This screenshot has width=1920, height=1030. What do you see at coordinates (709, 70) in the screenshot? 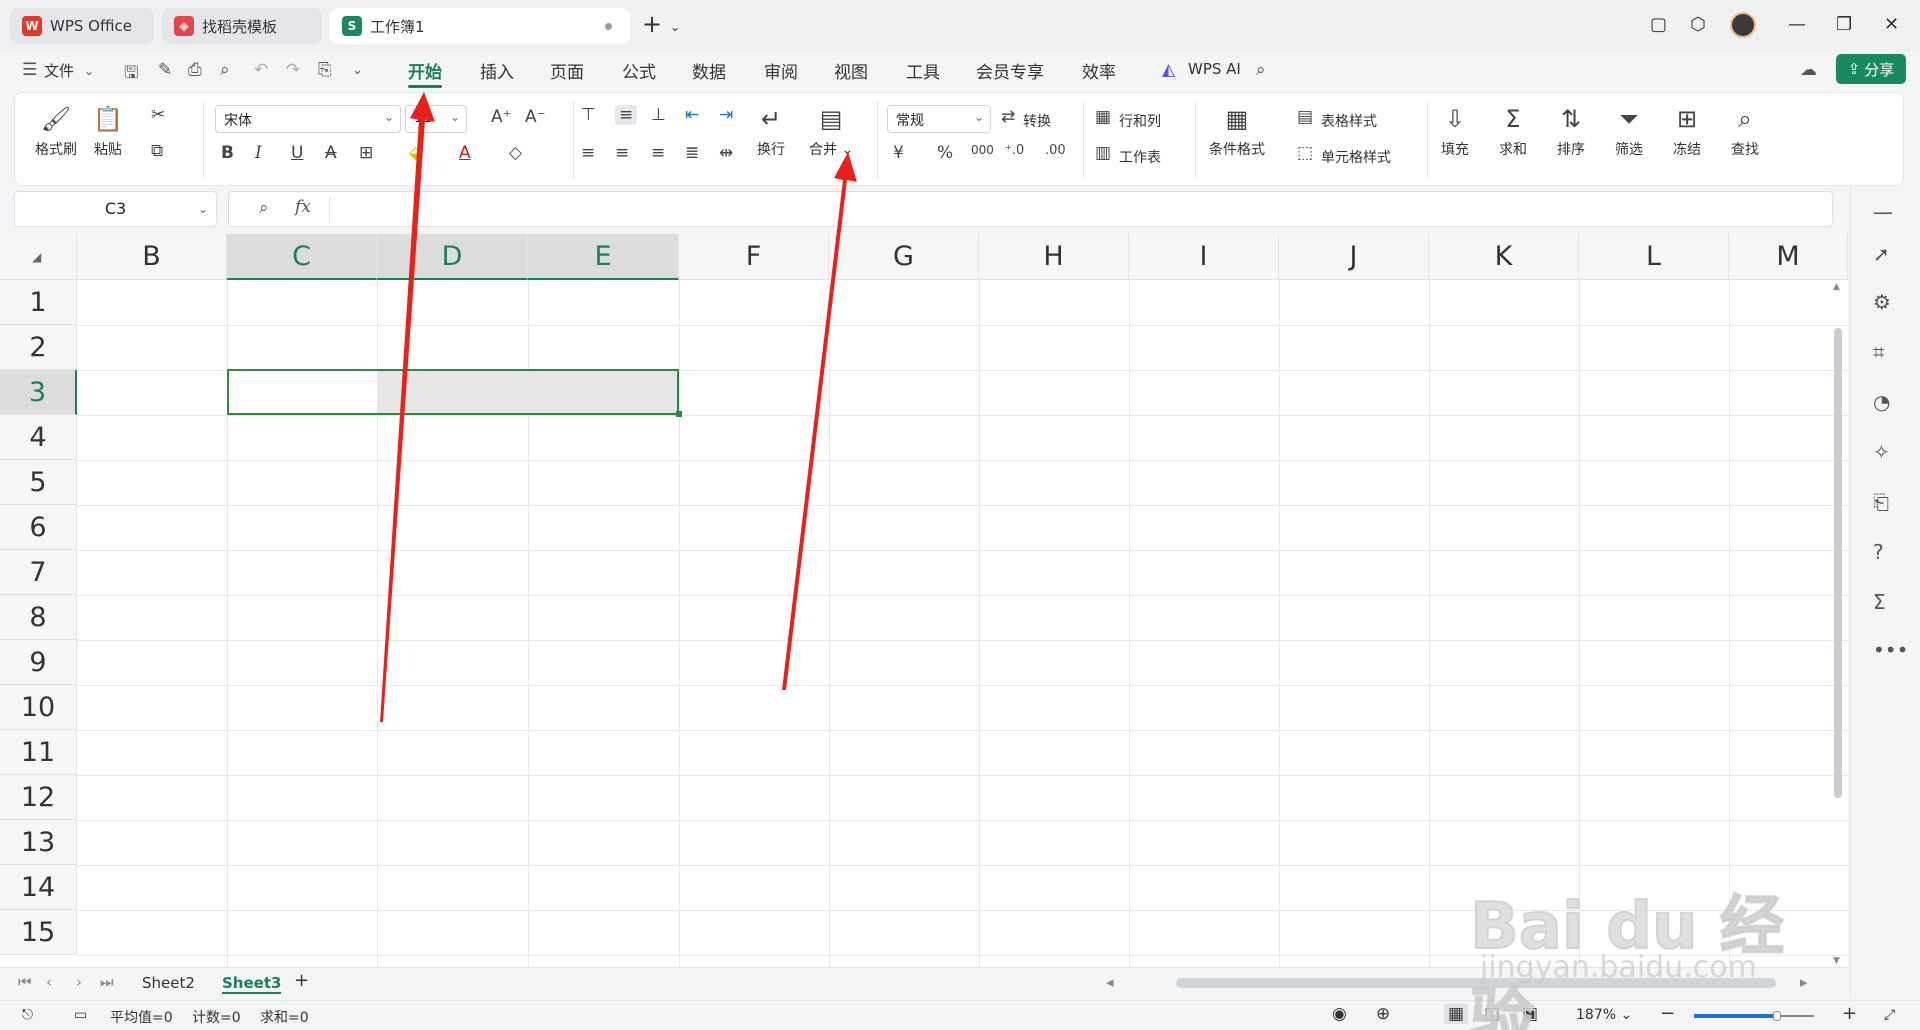
I see `tab-data: 数据` at bounding box center [709, 70].